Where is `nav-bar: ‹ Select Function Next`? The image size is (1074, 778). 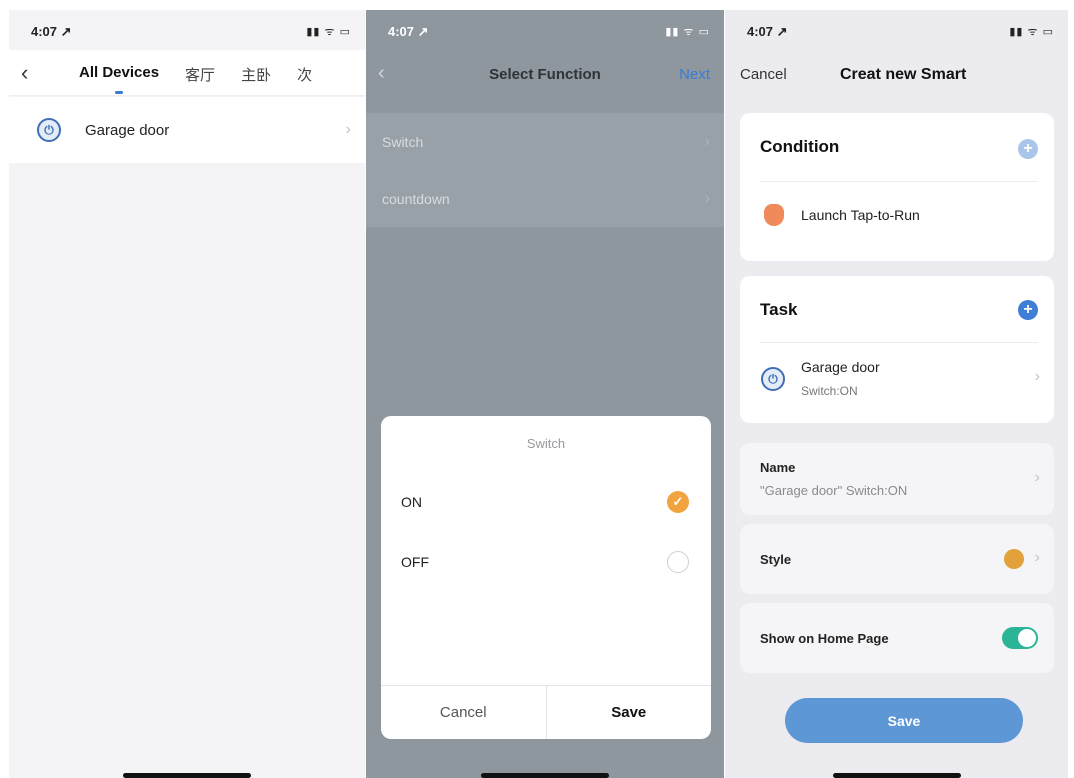
nav-bar: ‹ Select Function Next is located at coordinates (545, 73).